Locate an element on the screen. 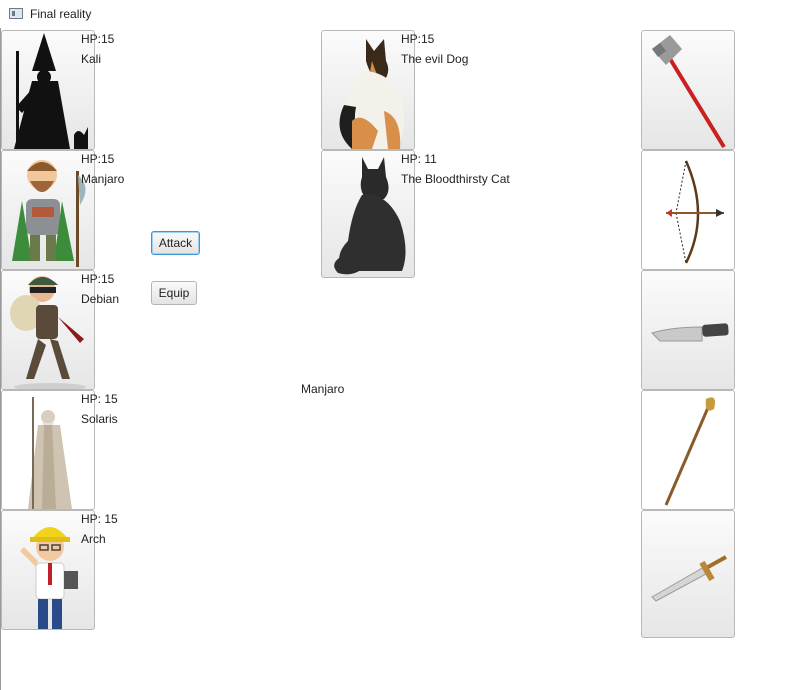 The image size is (785, 690). enemy-name-dog: The evil Dog is located at coordinates (435, 59).